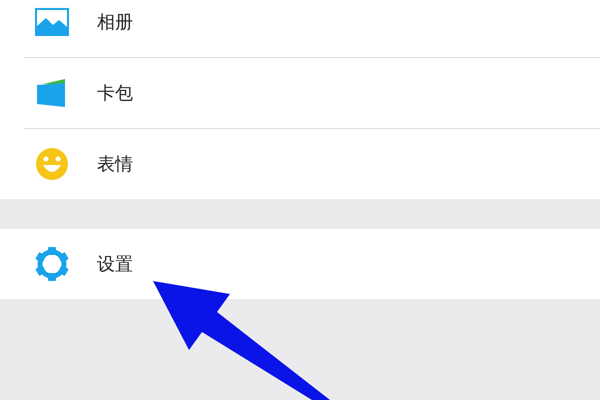 This screenshot has width=600, height=400. Describe the element at coordinates (51, 164) in the screenshot. I see `smiley-icon` at that location.